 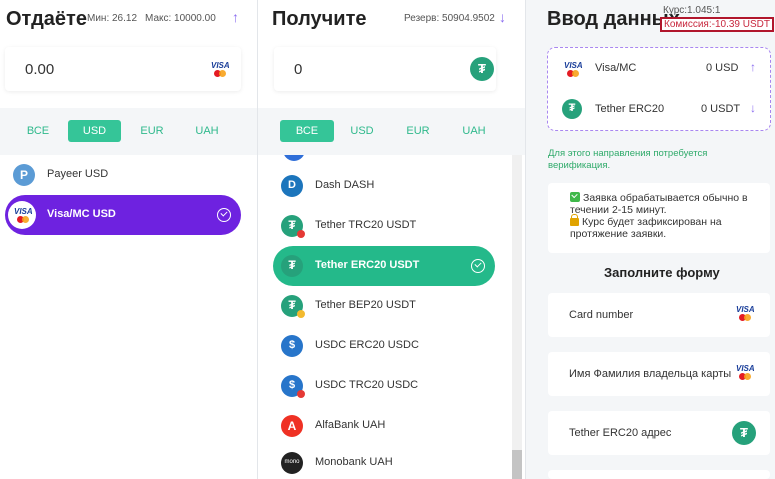 I want to click on exchange-rate: Курс:1.045:1, so click(x=692, y=10).